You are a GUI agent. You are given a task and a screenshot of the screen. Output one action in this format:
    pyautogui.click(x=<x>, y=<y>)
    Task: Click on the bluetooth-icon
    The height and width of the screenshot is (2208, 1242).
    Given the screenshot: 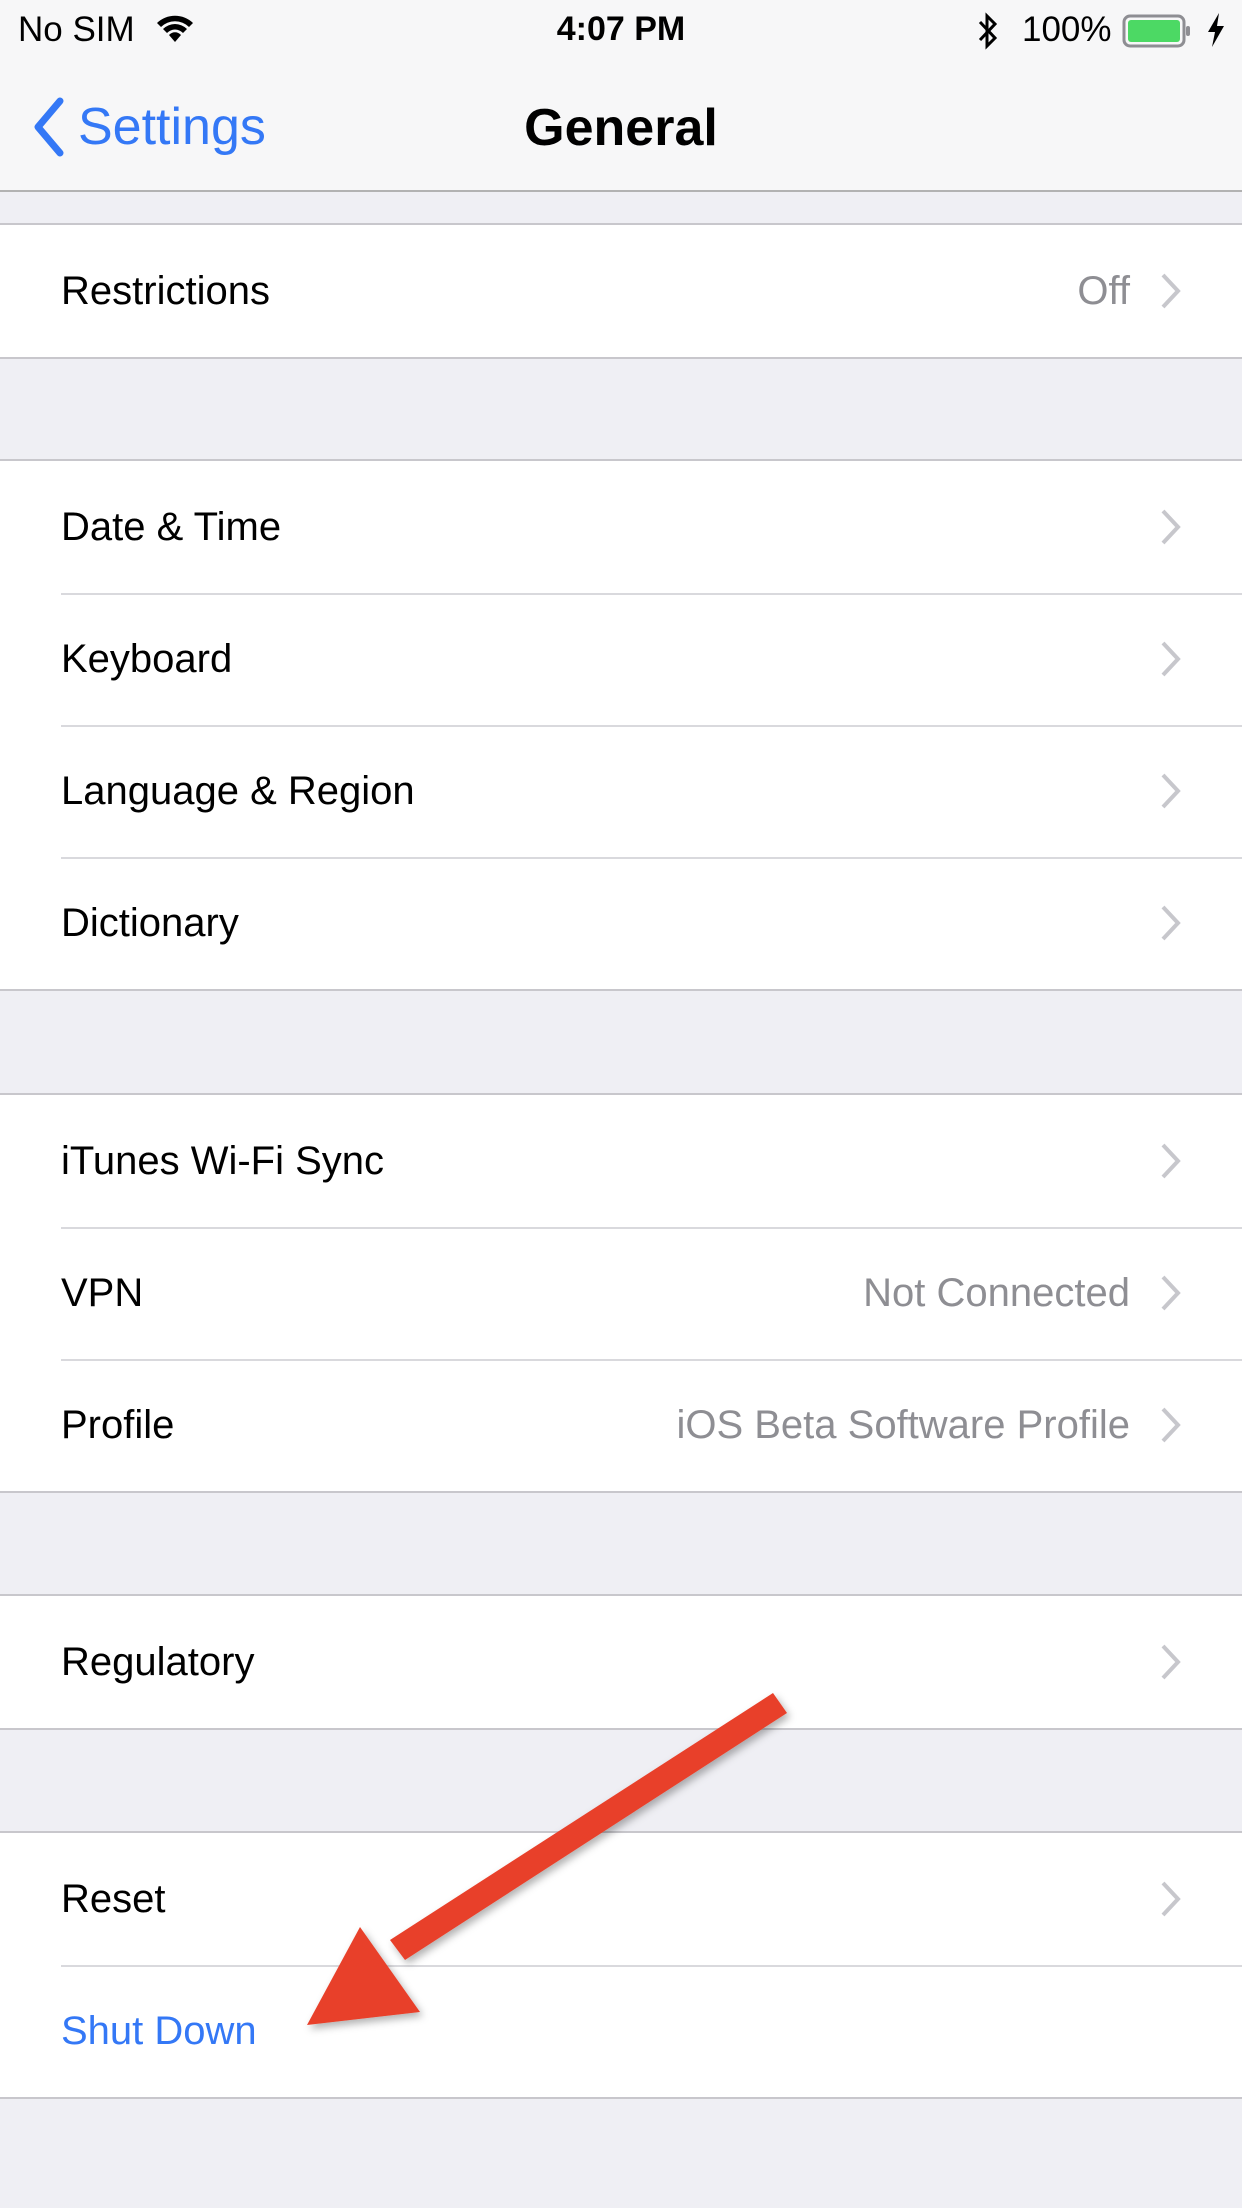 What is the action you would take?
    pyautogui.click(x=988, y=35)
    